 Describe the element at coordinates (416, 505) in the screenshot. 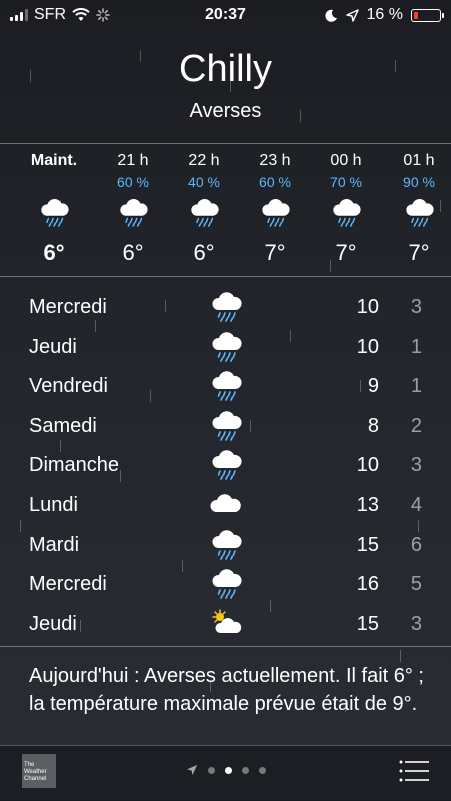

I see `low-temperature: 4` at that location.